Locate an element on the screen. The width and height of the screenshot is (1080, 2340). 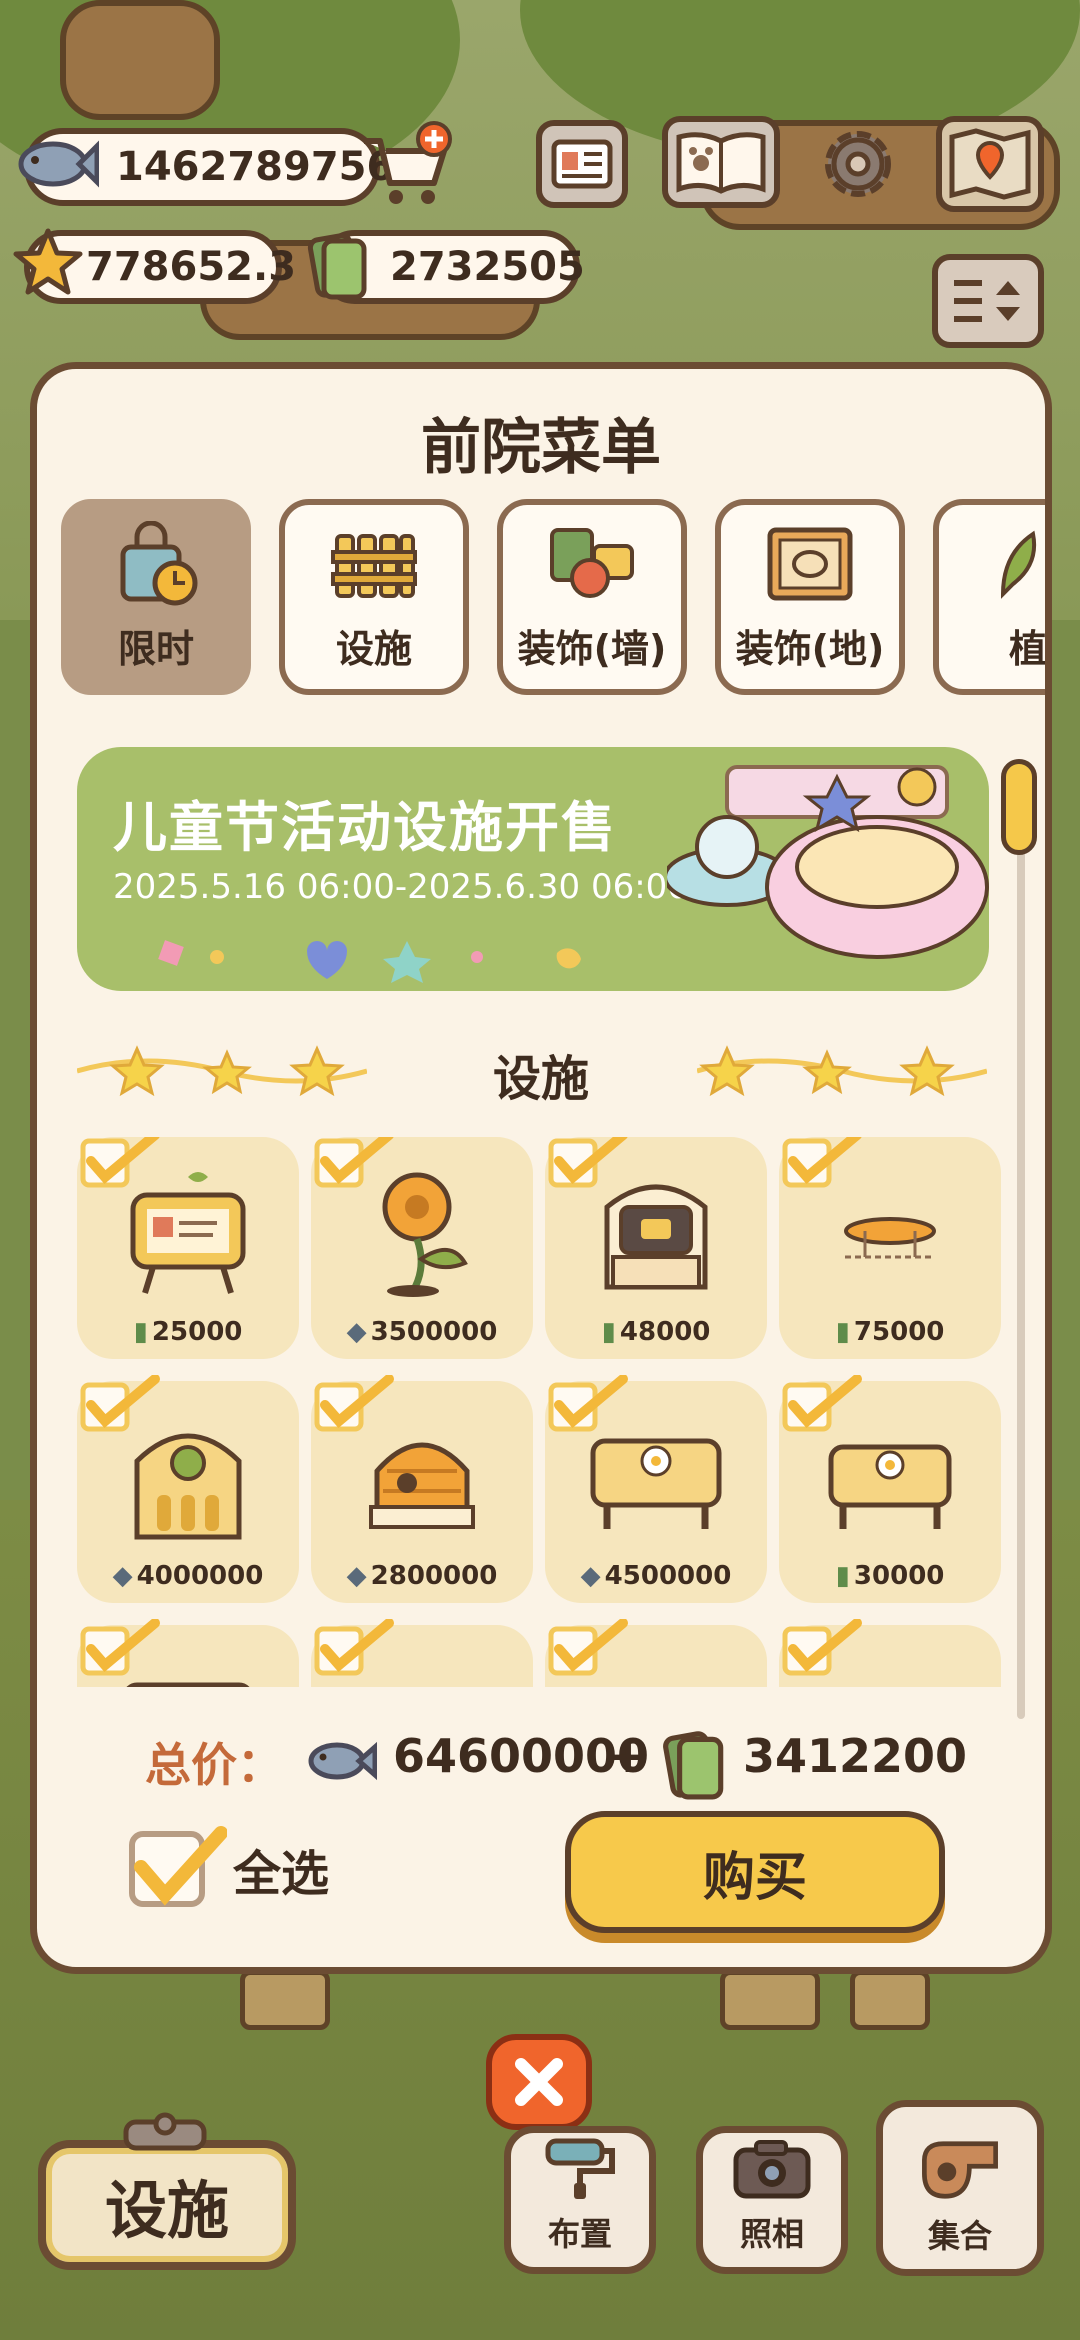
item-card-honeycomb-house: ◆ 2800000 is located at coordinates (422, 1489).